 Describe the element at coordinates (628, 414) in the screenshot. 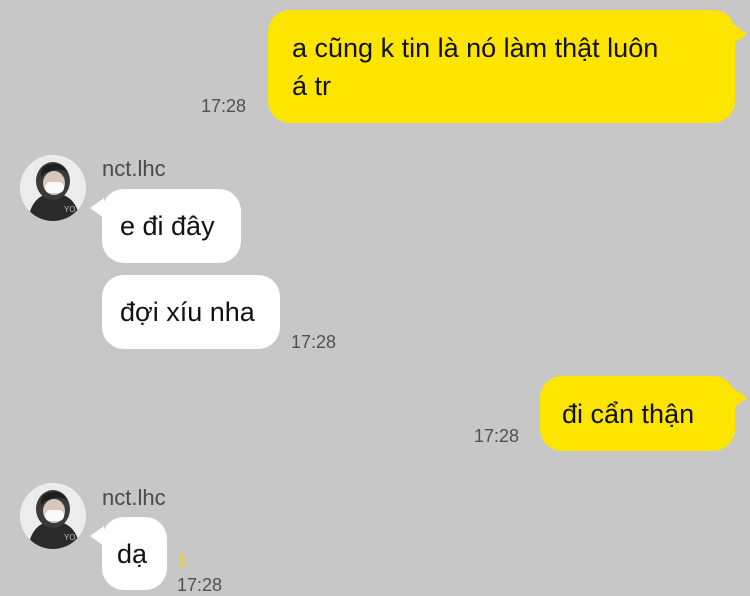

I see `message-text: đi cẩn thận` at that location.